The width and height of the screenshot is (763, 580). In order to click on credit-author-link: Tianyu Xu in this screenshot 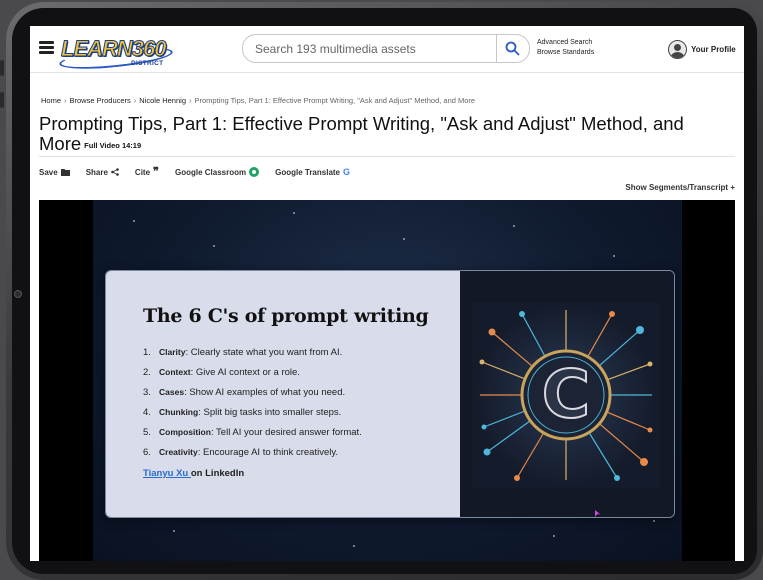, I will do `click(167, 473)`.